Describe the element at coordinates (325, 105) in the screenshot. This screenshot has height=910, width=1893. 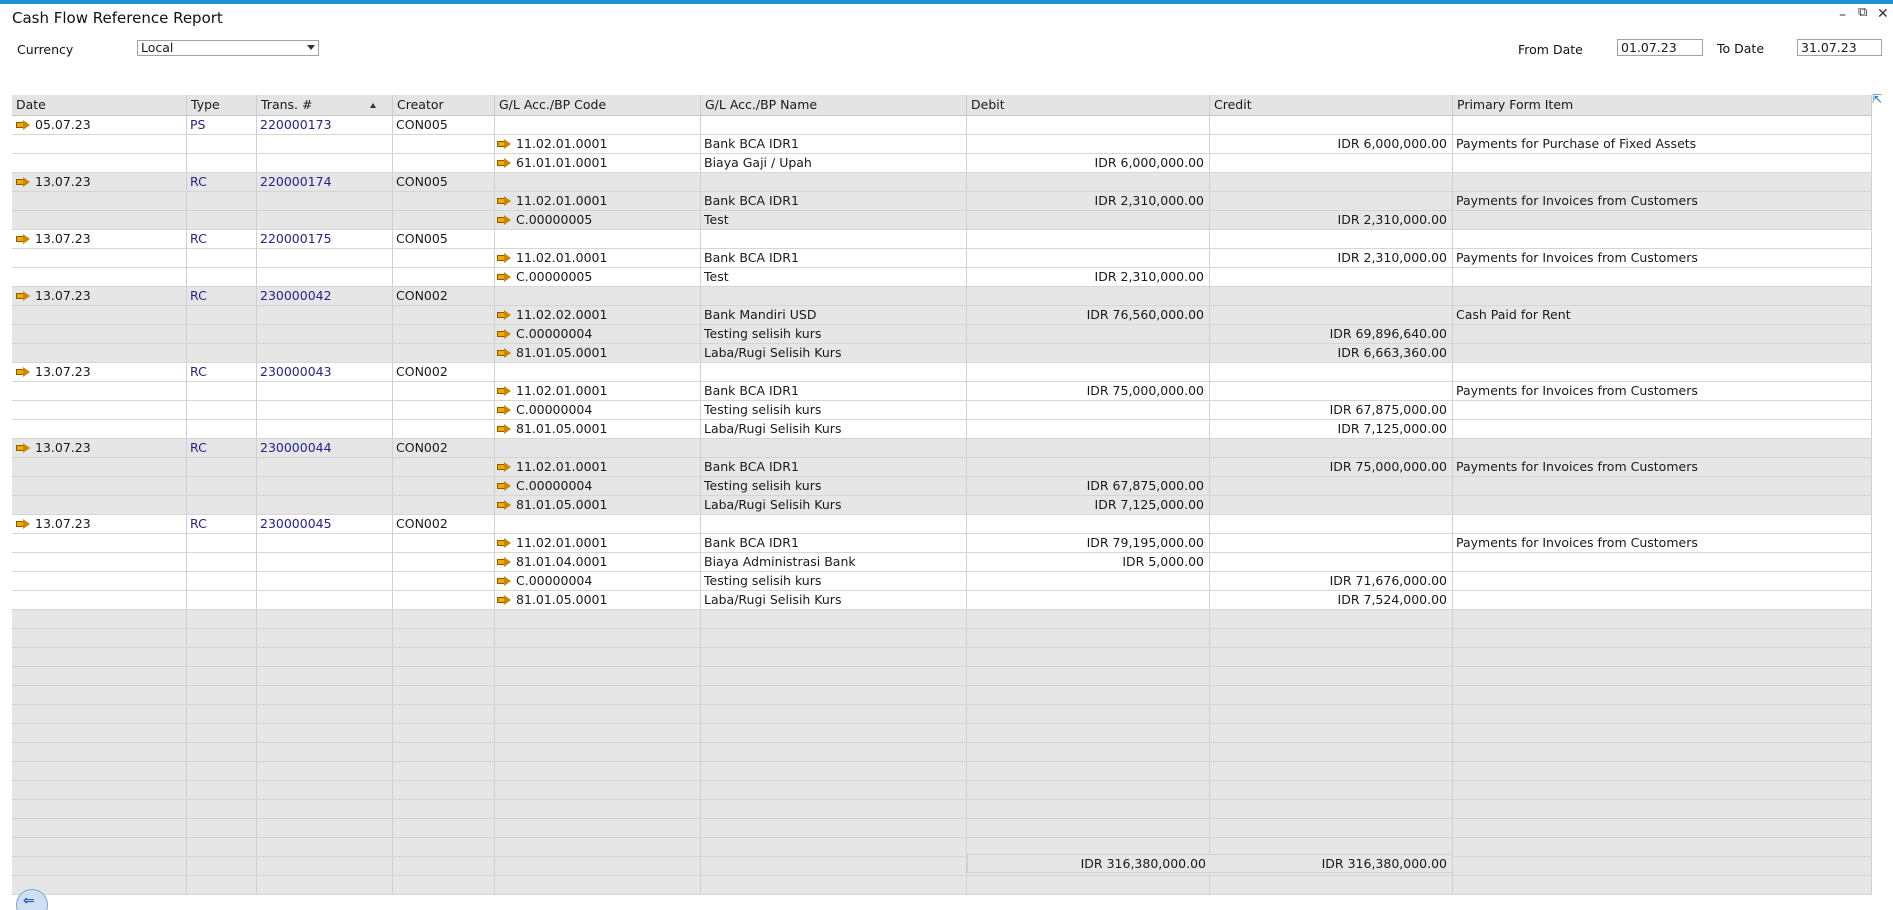
I see `column-header: Trans. #` at that location.